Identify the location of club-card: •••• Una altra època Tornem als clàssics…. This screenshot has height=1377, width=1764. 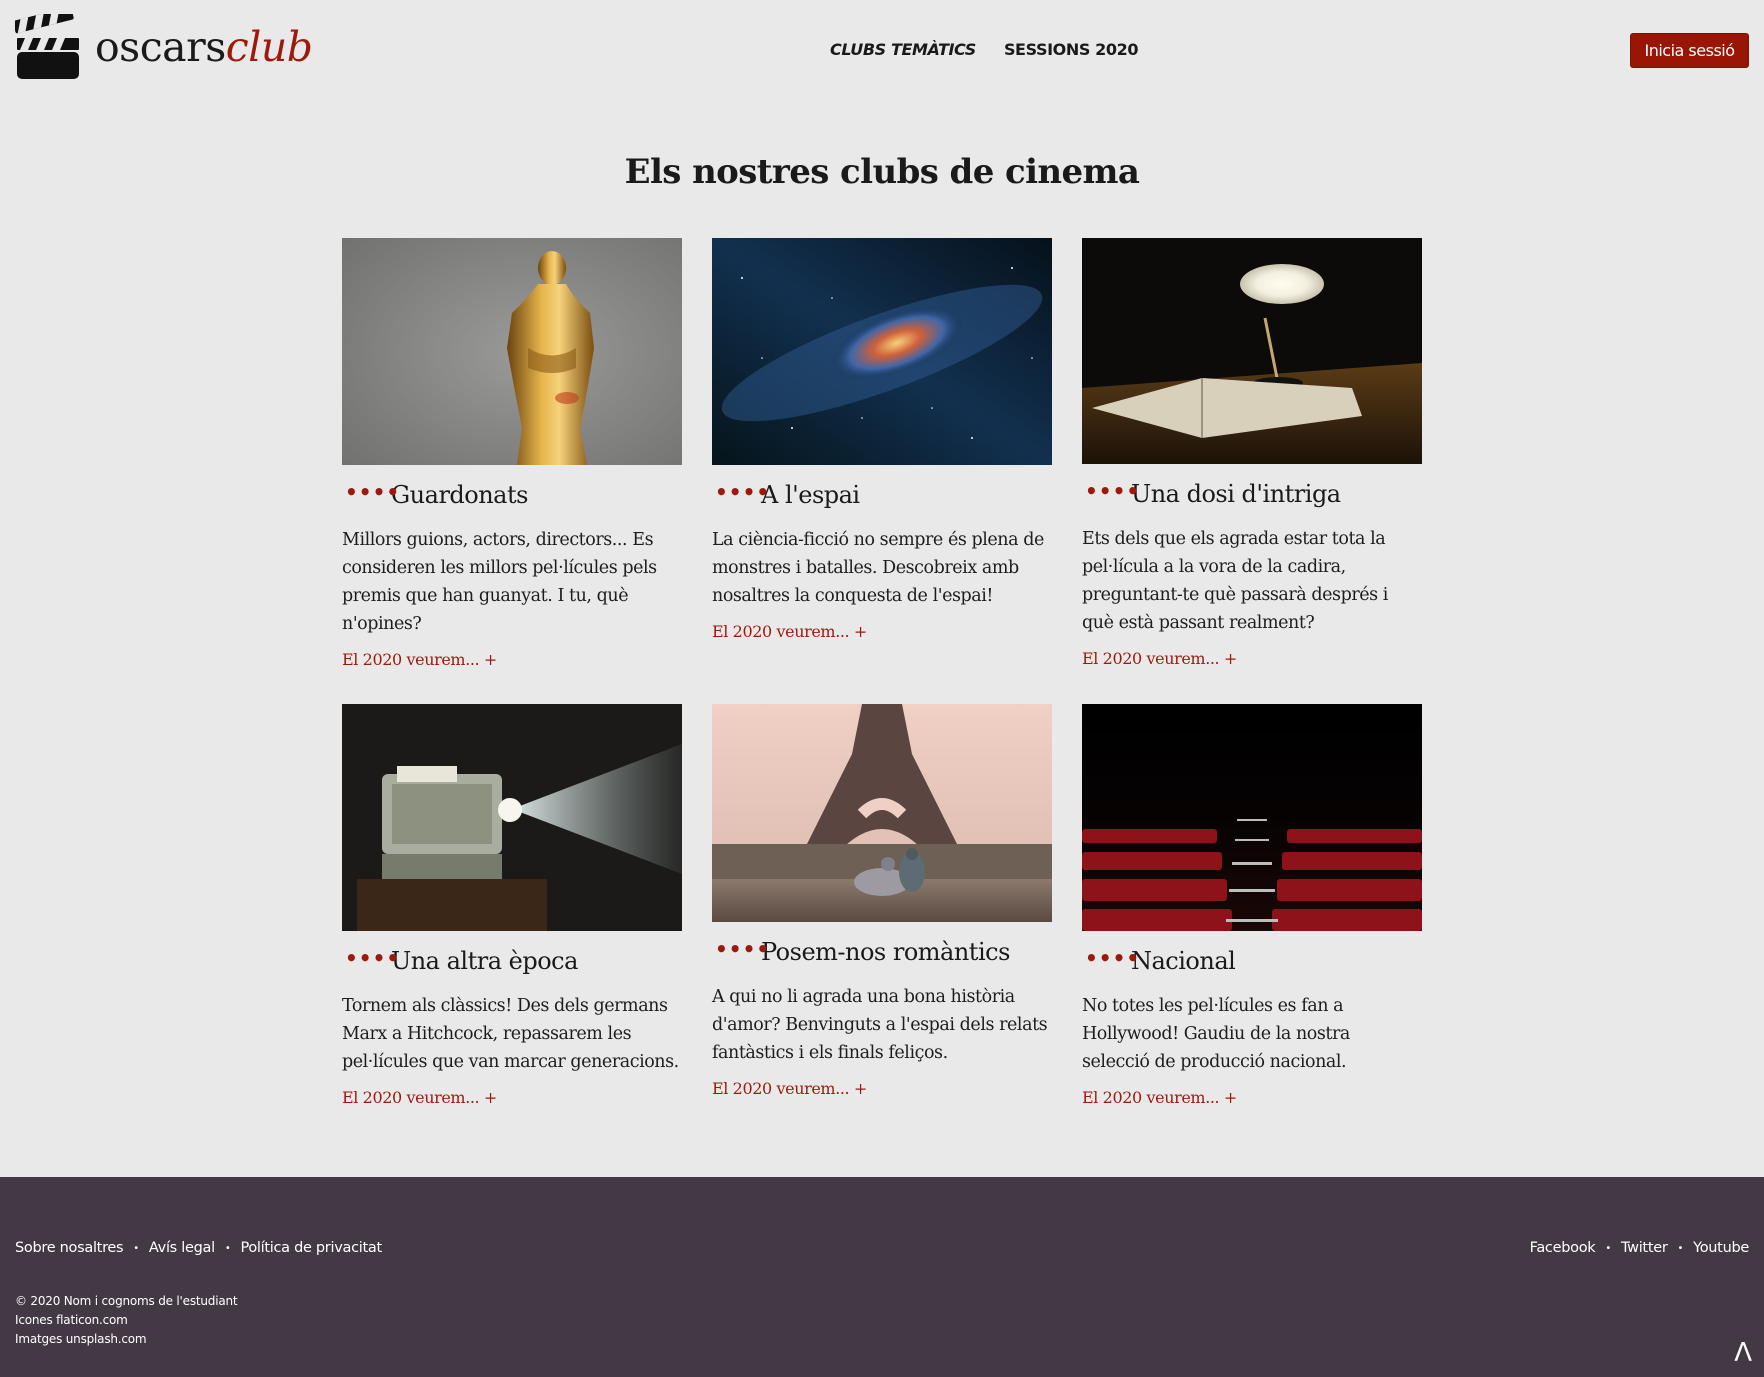
(512, 905).